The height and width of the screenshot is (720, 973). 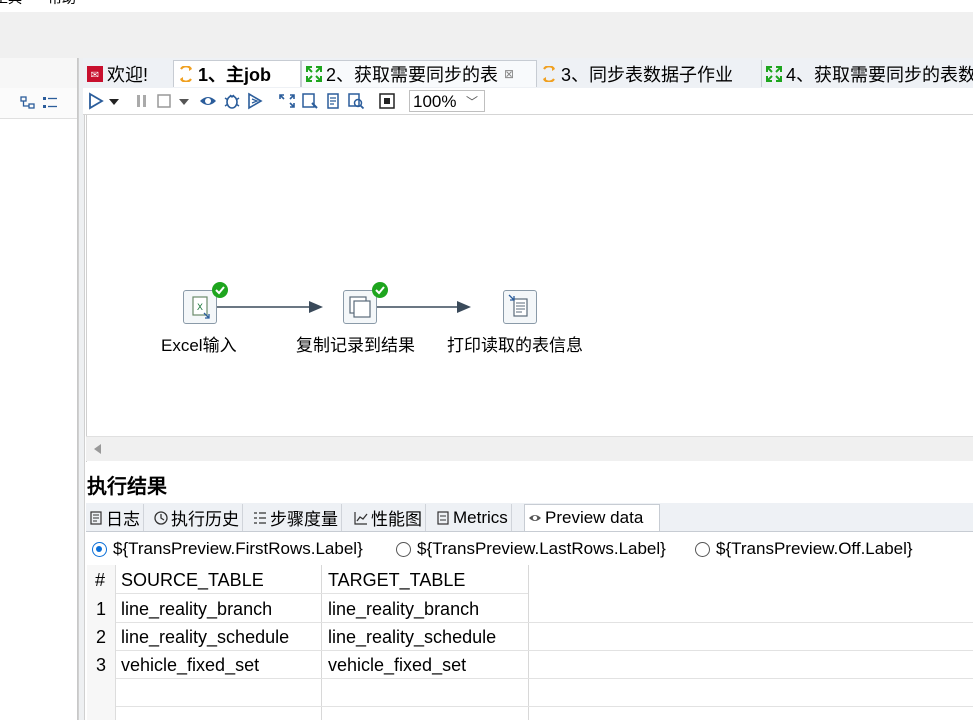 I want to click on tab-get-sync-tables-2-label: 4、获取需要同步的表数, so click(x=879, y=74).